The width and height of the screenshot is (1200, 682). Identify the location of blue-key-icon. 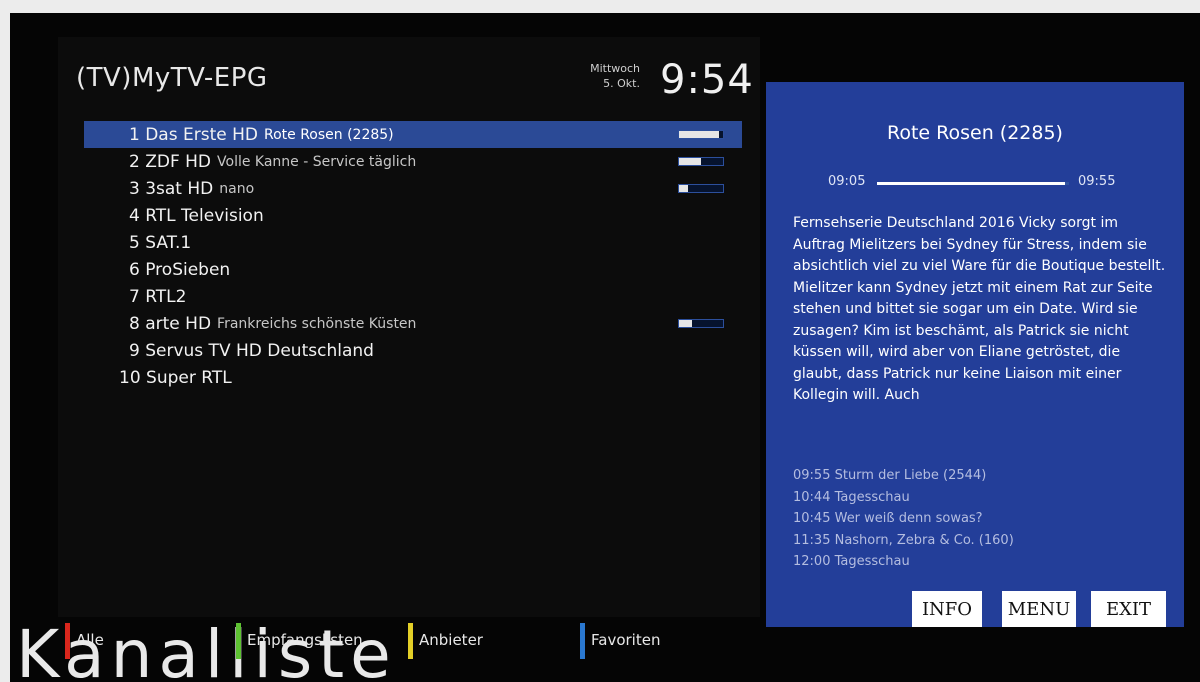
(582, 641).